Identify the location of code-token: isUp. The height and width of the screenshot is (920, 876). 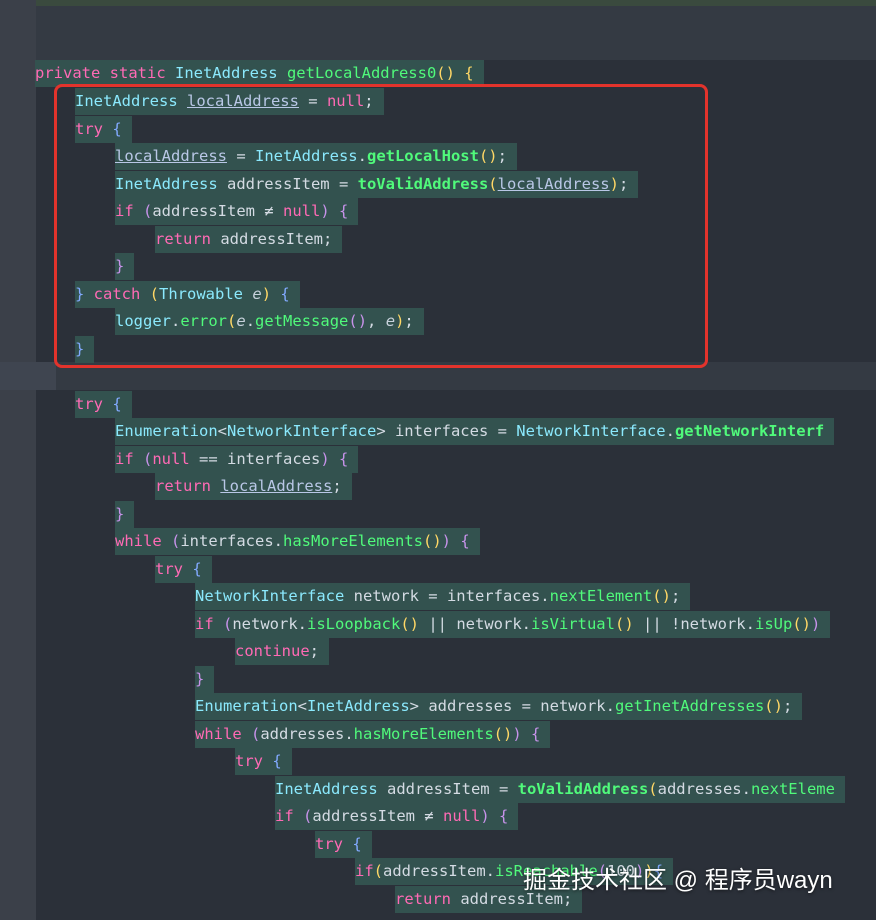
(773, 624).